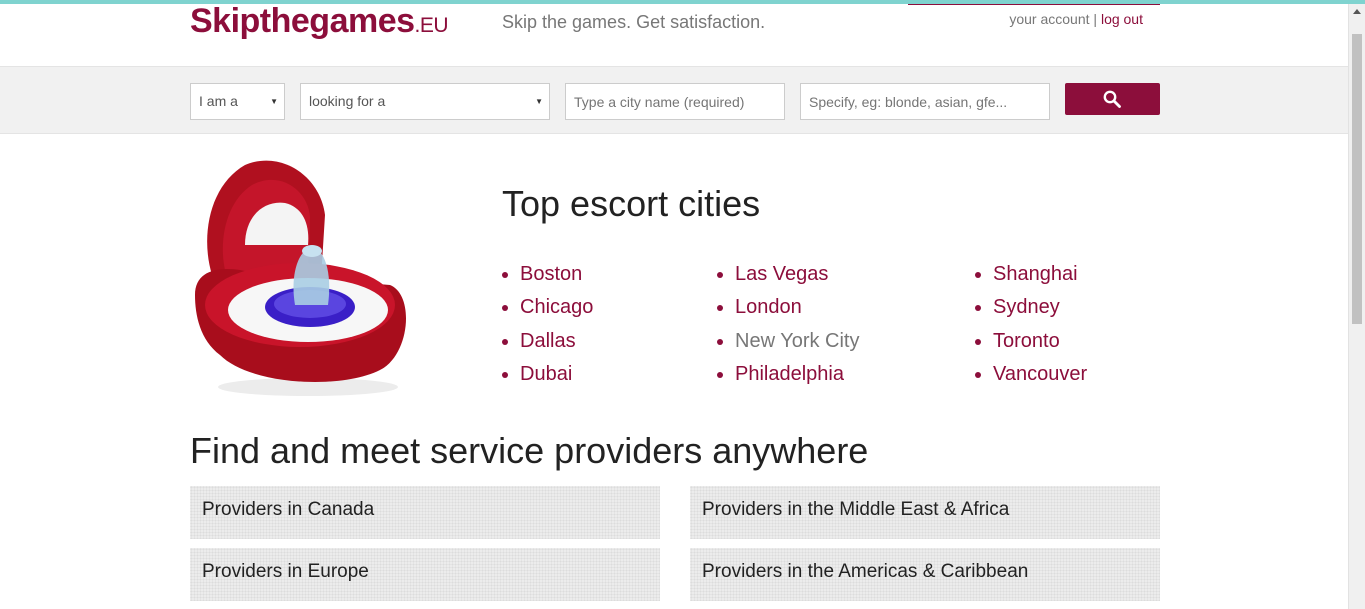 Image resolution: width=1365 pixels, height=609 pixels. What do you see at coordinates (788, 374) in the screenshot?
I see `city-link: Philadelphia` at bounding box center [788, 374].